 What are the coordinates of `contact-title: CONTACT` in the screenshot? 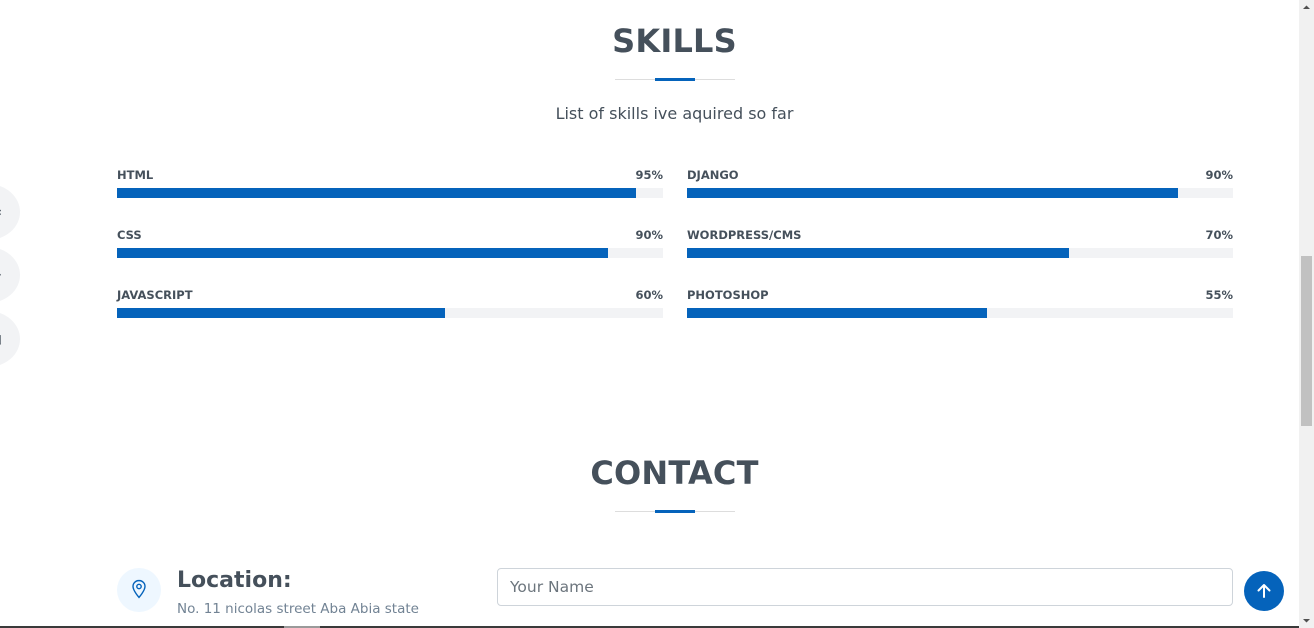 It's located at (674, 473).